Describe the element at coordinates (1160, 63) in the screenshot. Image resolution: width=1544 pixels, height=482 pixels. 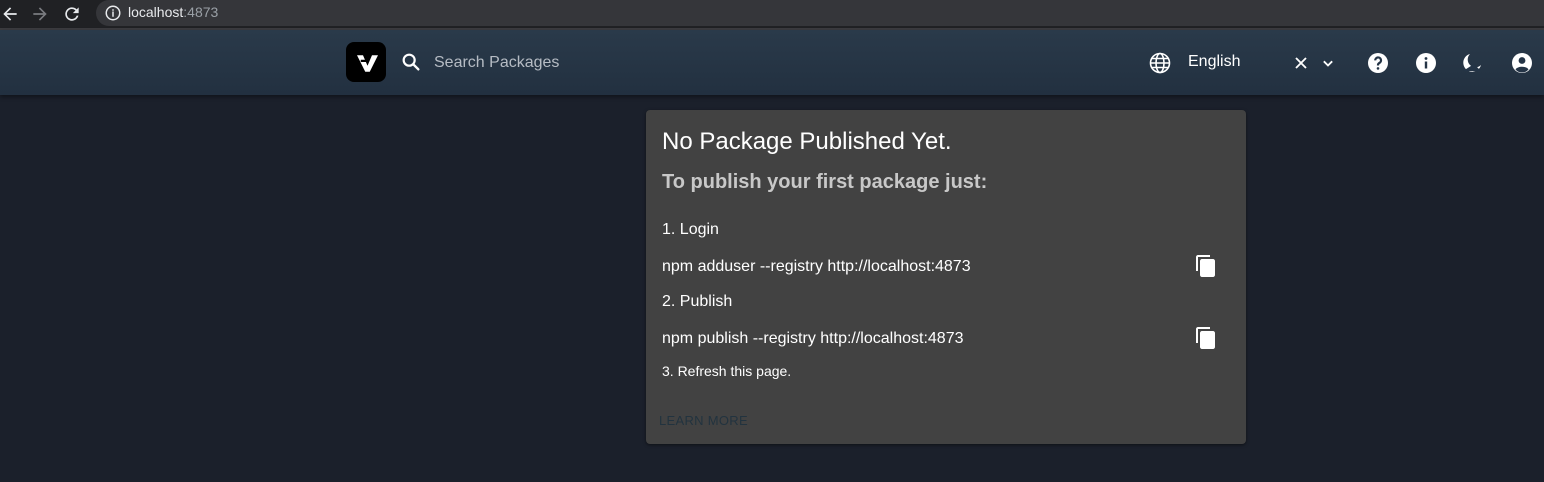
I see `globe-icon` at that location.